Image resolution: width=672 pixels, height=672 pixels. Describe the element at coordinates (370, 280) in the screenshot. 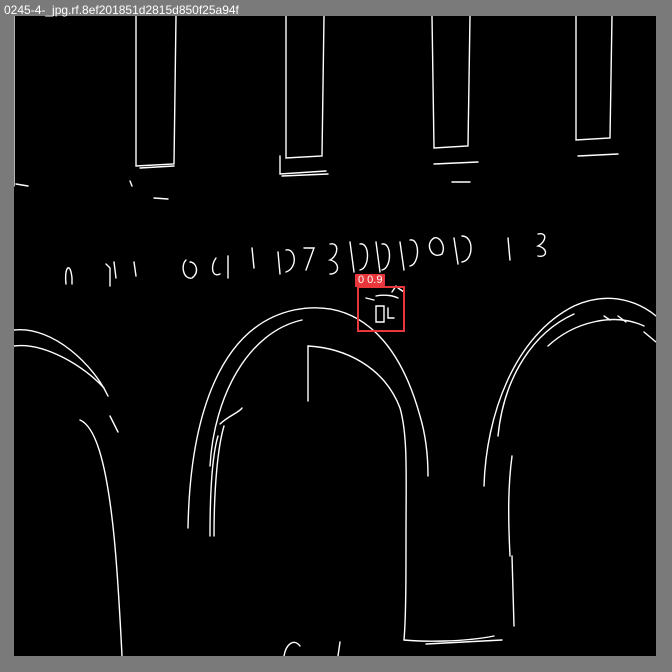

I see `detection-label: 0 0.9` at that location.